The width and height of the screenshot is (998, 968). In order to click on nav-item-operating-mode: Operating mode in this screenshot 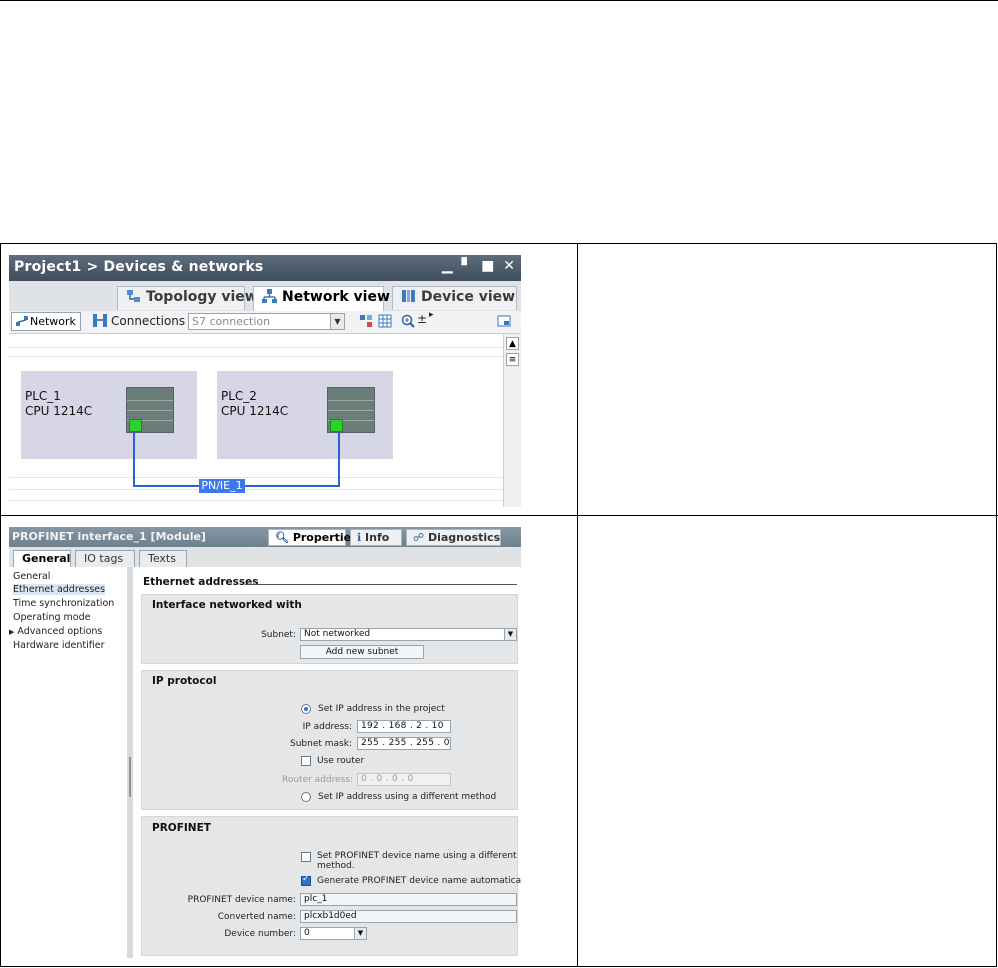, I will do `click(51, 617)`.